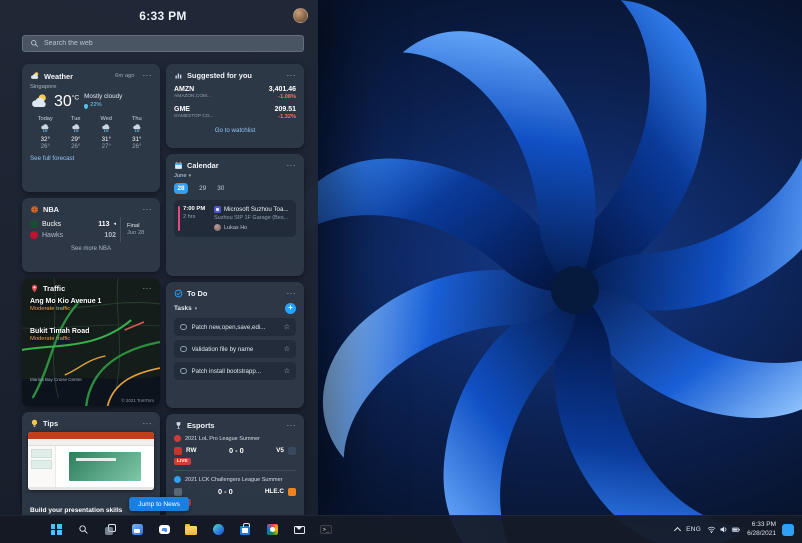 Image resolution: width=802 pixels, height=543 pixels. I want to click on temp-unit: °C, so click(75, 98).